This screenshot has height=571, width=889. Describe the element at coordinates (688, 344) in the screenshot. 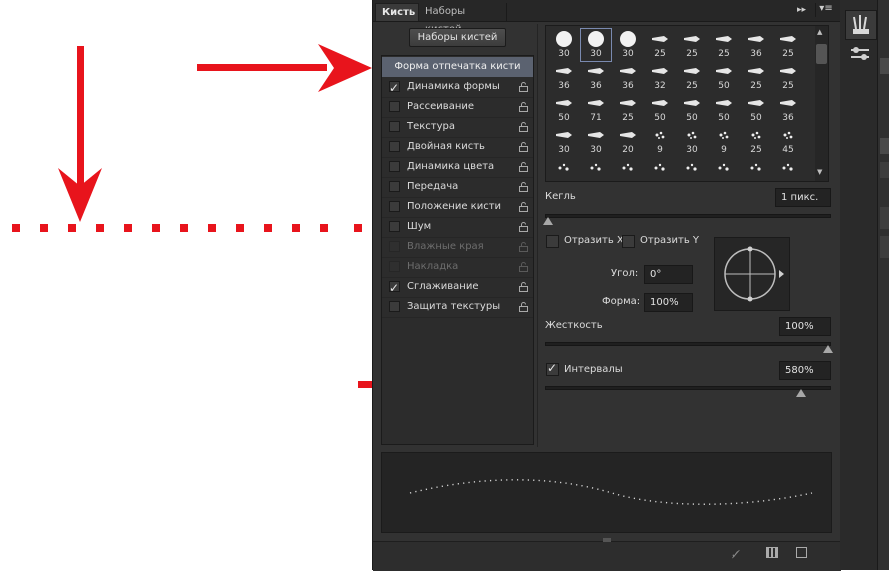

I see `hardness-slider-track` at that location.